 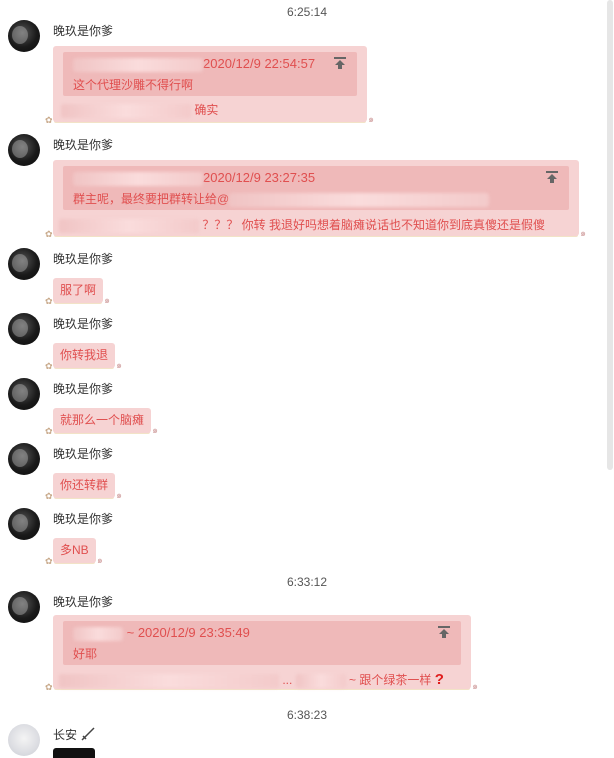 I want to click on reply-line: ... ~ 跟个绿茶一样 ?, so click(x=251, y=679).